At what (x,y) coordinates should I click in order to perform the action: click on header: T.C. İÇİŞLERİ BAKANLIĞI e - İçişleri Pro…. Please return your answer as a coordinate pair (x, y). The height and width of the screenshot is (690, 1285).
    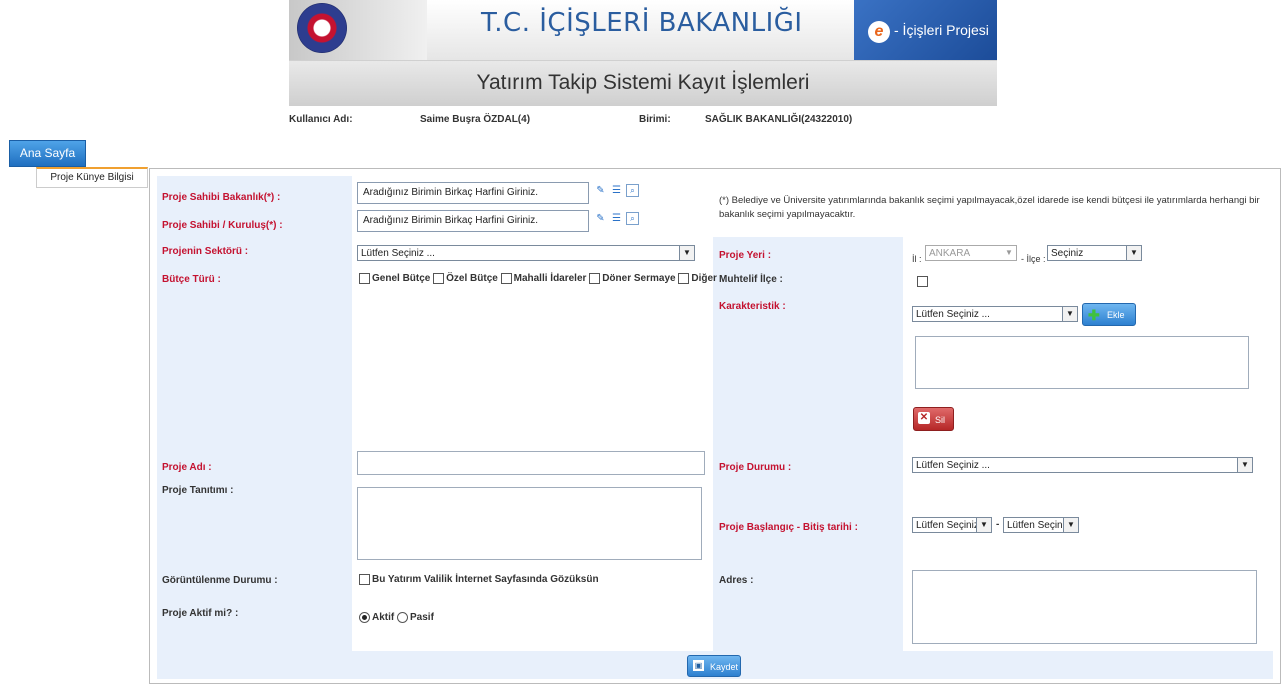
    Looking at the image, I should click on (643, 54).